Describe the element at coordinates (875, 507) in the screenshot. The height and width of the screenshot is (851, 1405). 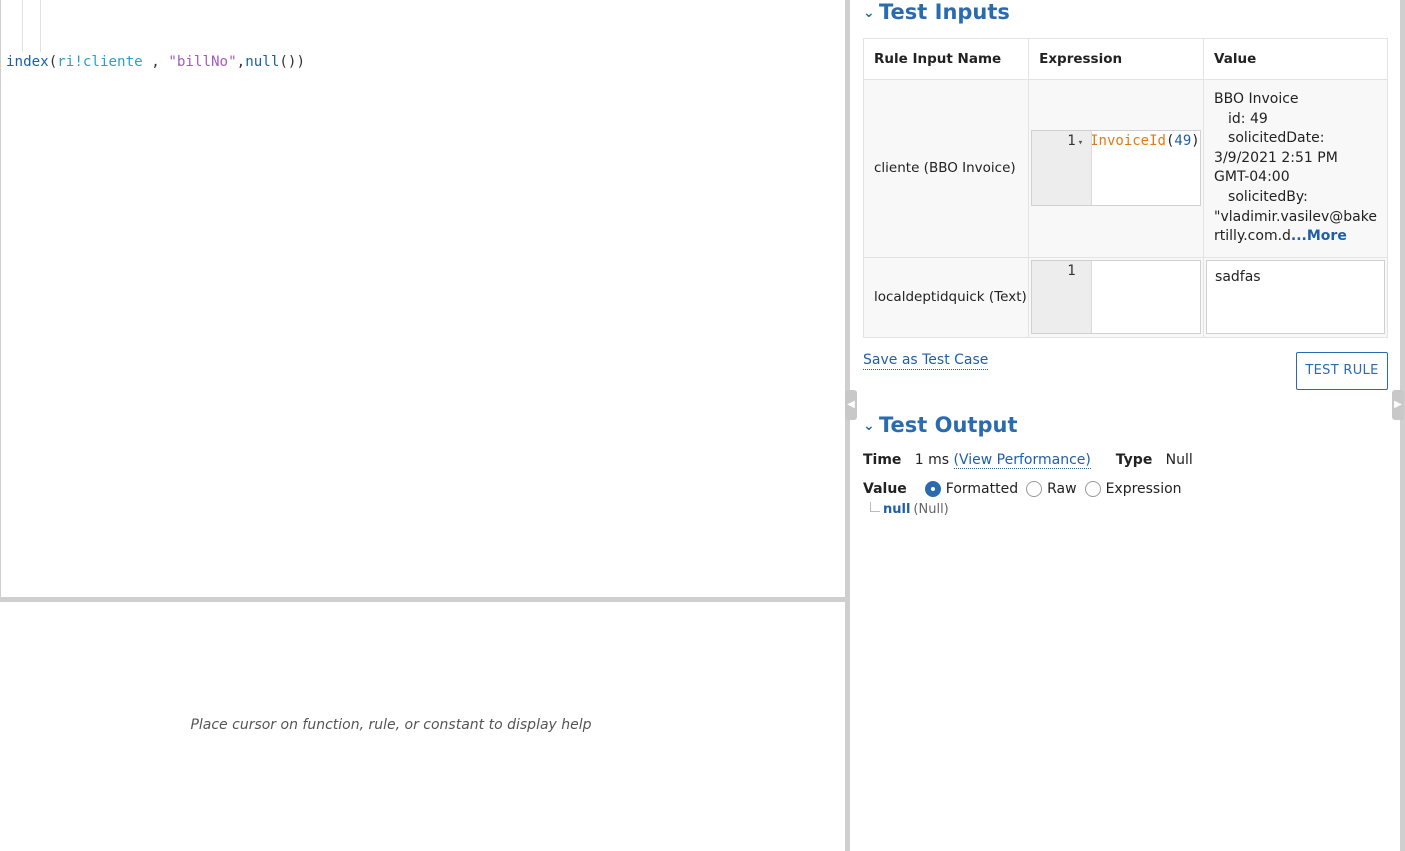
I see `tree-connector-icon` at that location.